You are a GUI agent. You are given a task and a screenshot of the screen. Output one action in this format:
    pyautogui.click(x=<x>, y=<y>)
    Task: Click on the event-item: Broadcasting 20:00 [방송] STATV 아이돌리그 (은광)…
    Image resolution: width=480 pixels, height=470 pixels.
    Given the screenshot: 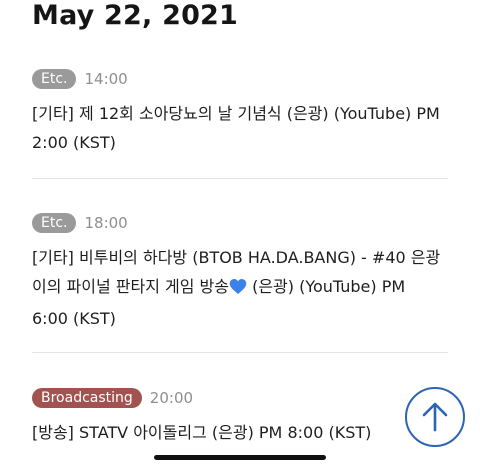 What is the action you would take?
    pyautogui.click(x=242, y=417)
    